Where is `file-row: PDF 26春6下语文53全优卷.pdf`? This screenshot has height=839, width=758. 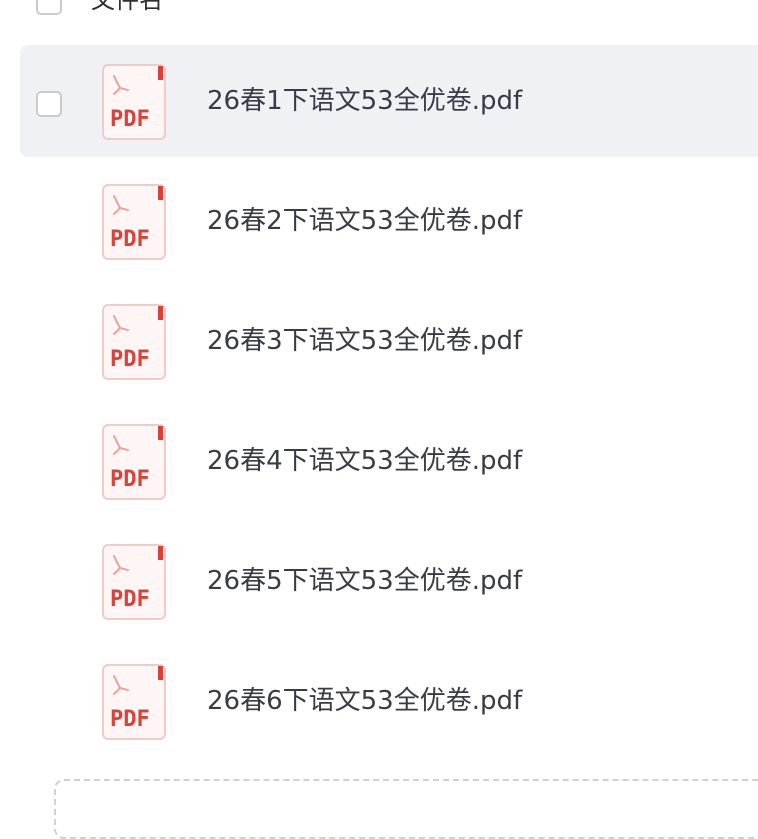
file-row: PDF 26春6下语文53全优卷.pdf is located at coordinates (389, 701).